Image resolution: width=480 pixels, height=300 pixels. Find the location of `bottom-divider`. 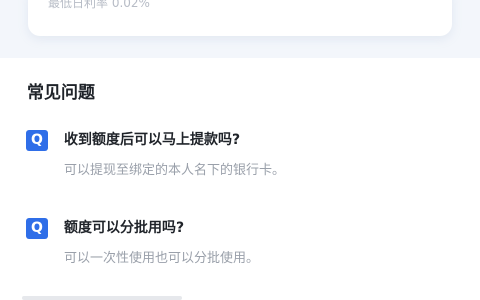

bottom-divider is located at coordinates (102, 298).